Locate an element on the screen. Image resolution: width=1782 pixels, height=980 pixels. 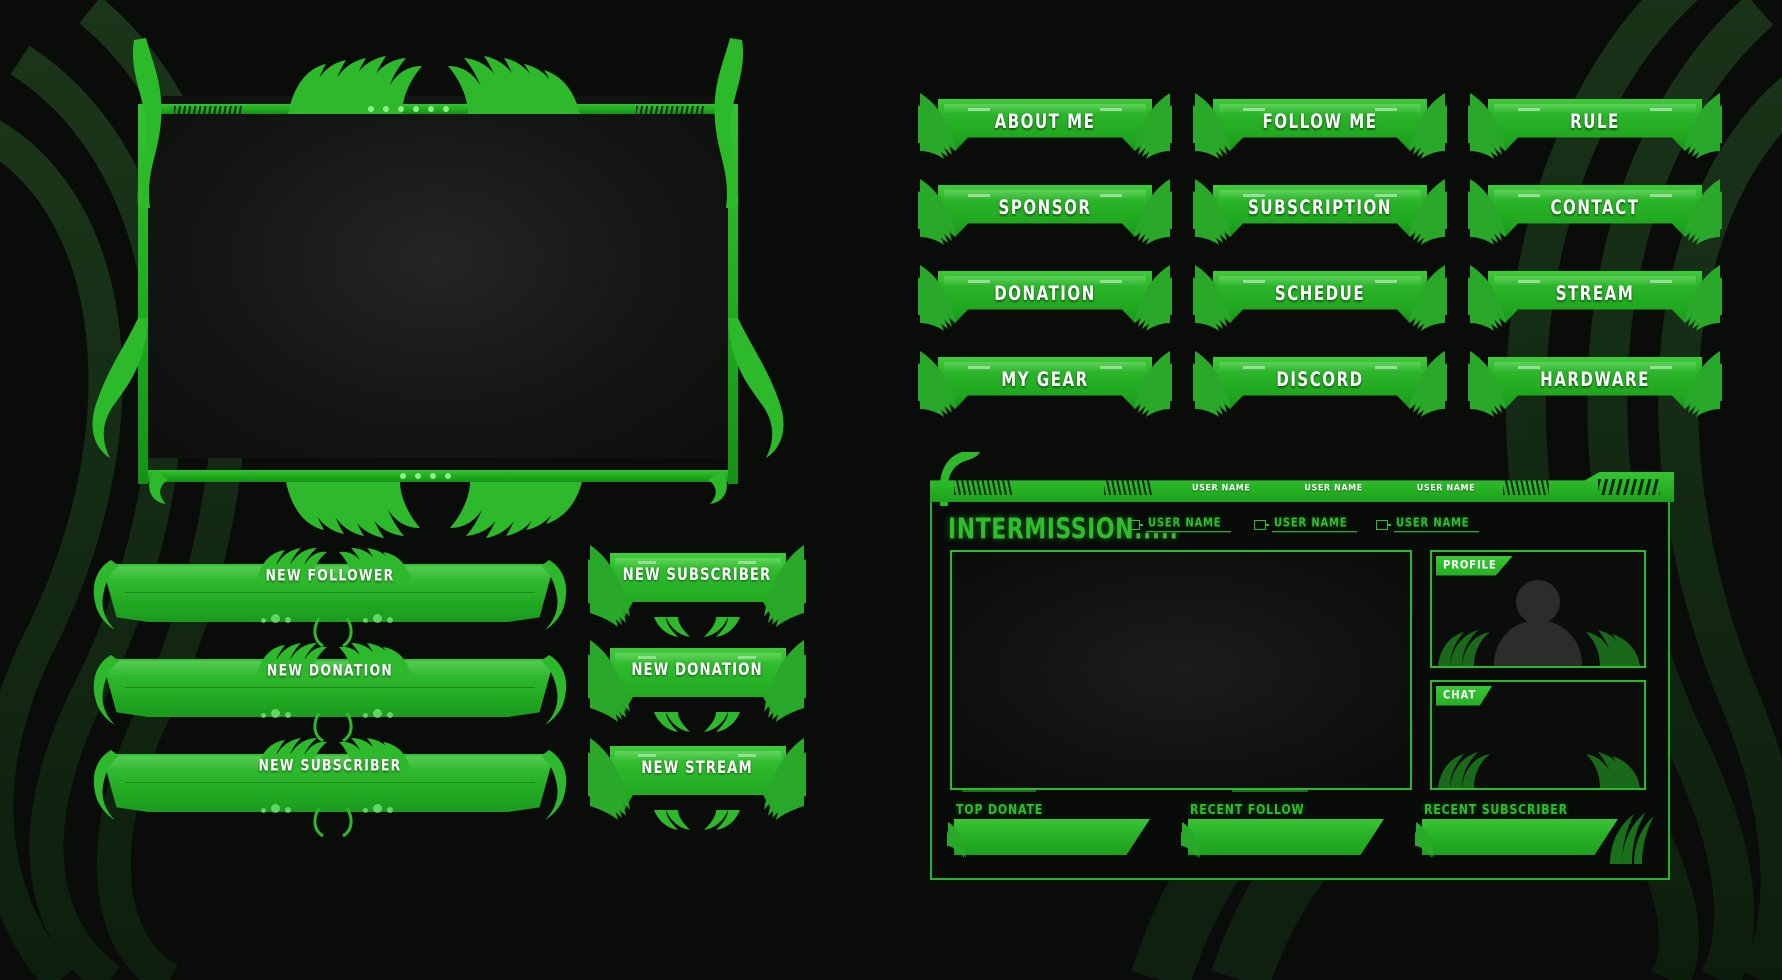
wide-alert-new-follower: NEW FOLLOWER is located at coordinates (330, 598).